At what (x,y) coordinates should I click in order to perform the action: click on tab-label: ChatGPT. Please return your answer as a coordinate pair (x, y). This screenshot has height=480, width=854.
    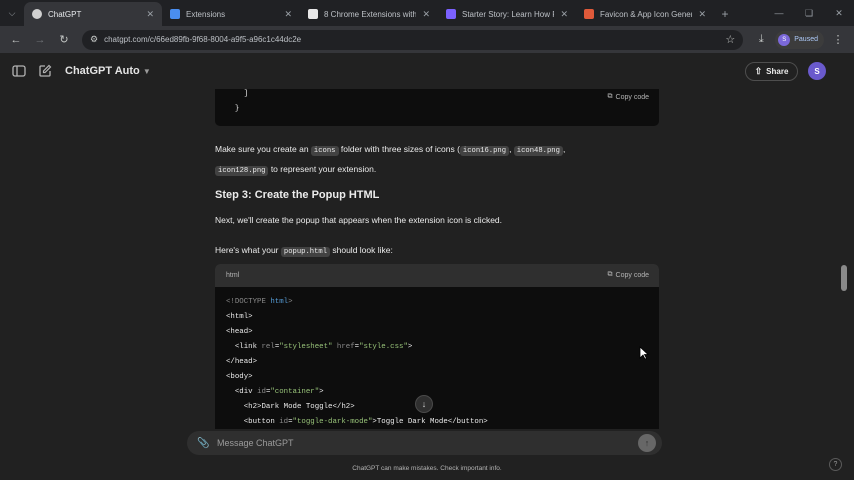
    Looking at the image, I should click on (65, 14).